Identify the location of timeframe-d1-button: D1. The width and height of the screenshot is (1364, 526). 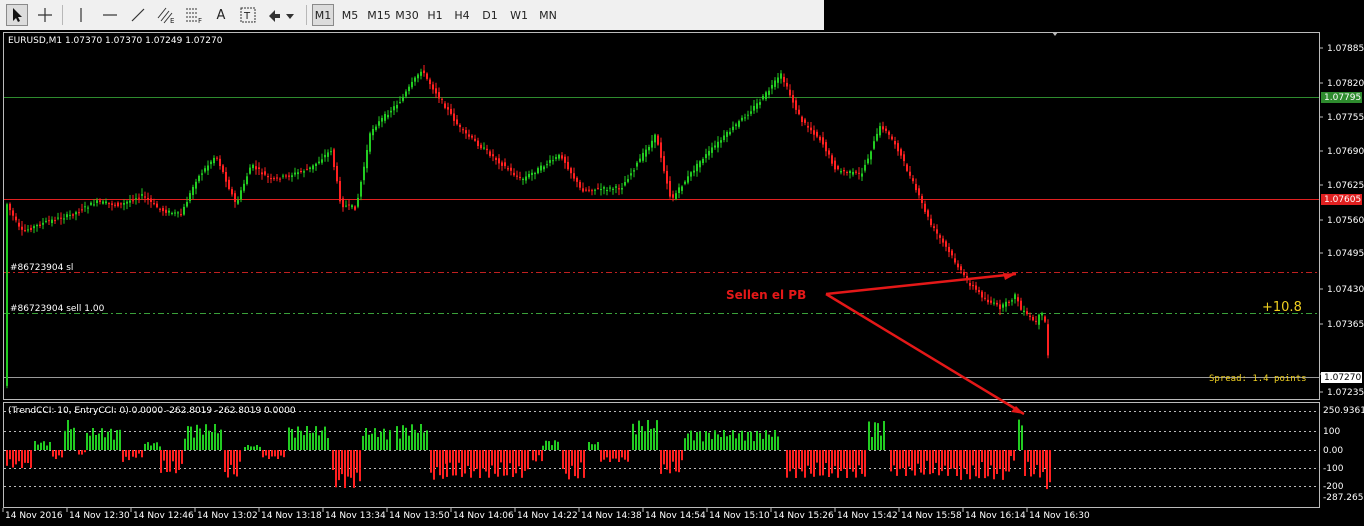
(490, 15).